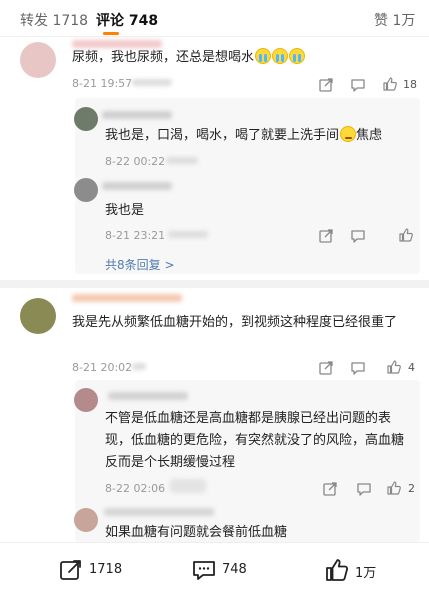 Image resolution: width=429 pixels, height=597 pixels. I want to click on reply-text-content: 我也是，口渴，喝水，喝了就要上洗手间, so click(222, 135).